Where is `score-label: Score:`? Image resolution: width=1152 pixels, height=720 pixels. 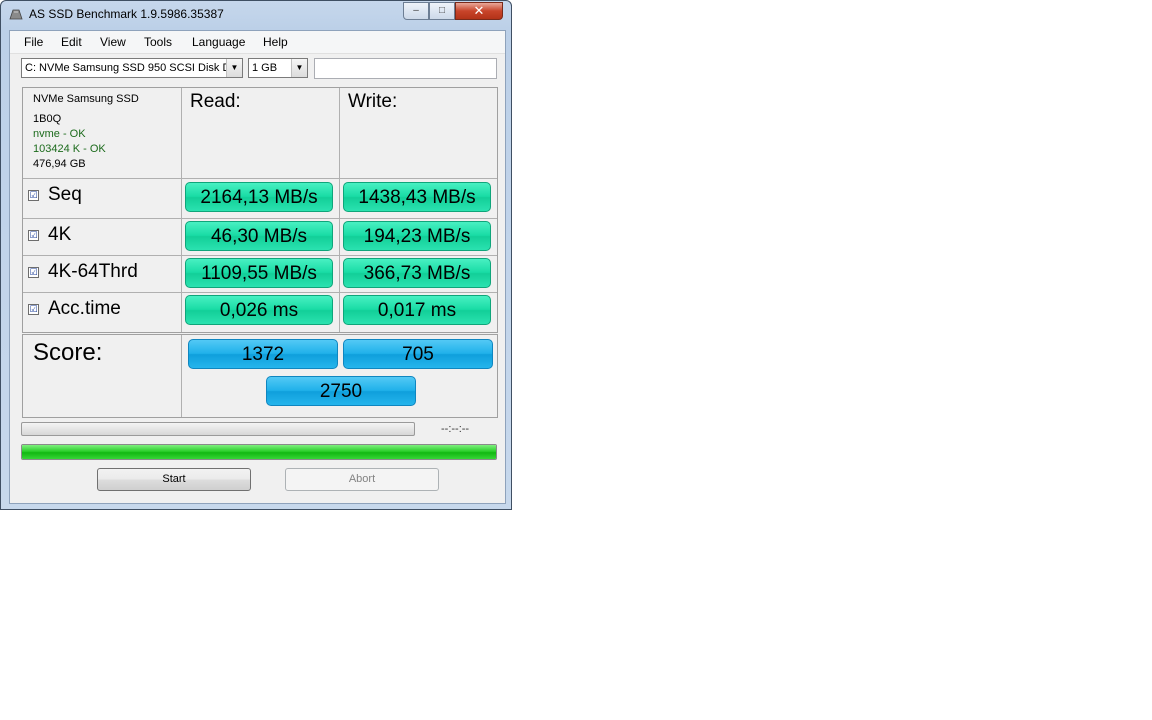 score-label: Score: is located at coordinates (68, 352).